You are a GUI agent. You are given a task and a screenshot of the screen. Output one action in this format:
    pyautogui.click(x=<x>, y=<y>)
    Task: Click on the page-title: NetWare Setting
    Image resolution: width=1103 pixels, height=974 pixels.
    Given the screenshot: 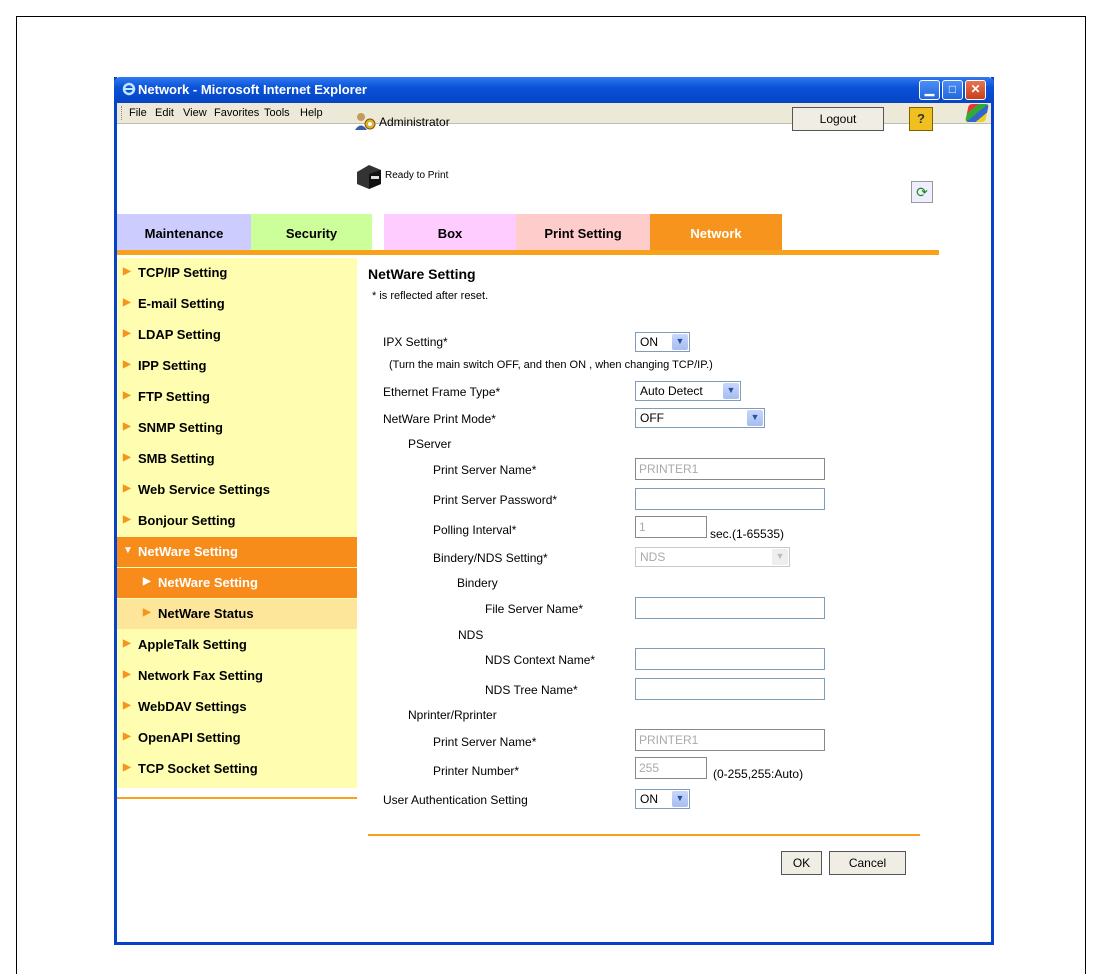 What is the action you would take?
    pyautogui.click(x=422, y=274)
    